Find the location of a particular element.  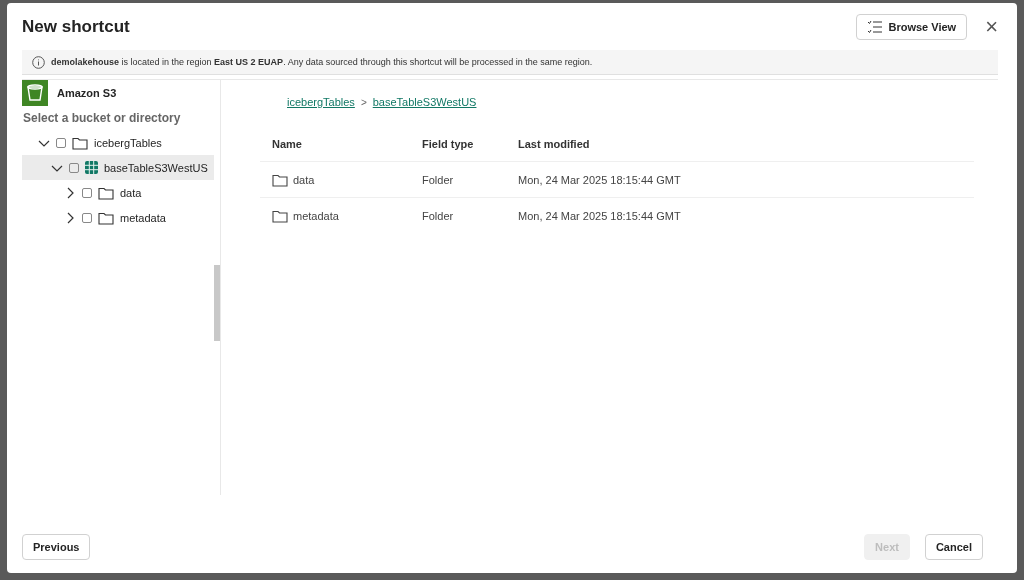

bucket-icon is located at coordinates (35, 93).